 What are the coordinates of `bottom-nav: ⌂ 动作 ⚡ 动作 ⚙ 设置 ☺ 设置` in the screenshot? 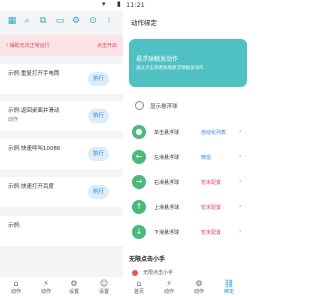 It's located at (61, 286).